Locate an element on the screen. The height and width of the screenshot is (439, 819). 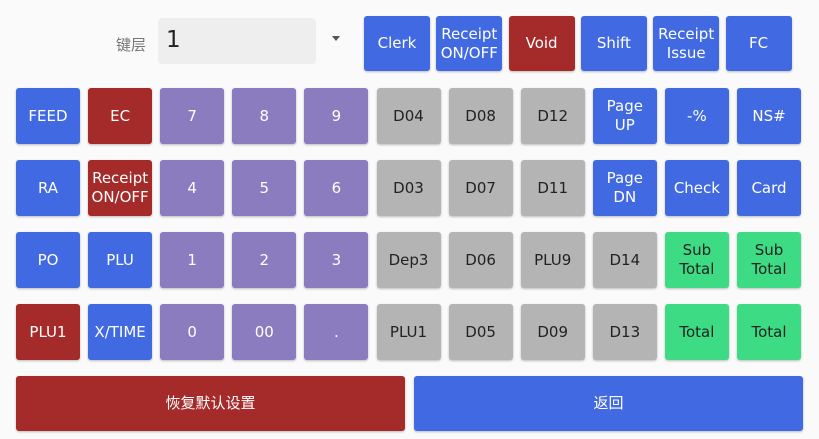
key-card-button: Card is located at coordinates (769, 188).